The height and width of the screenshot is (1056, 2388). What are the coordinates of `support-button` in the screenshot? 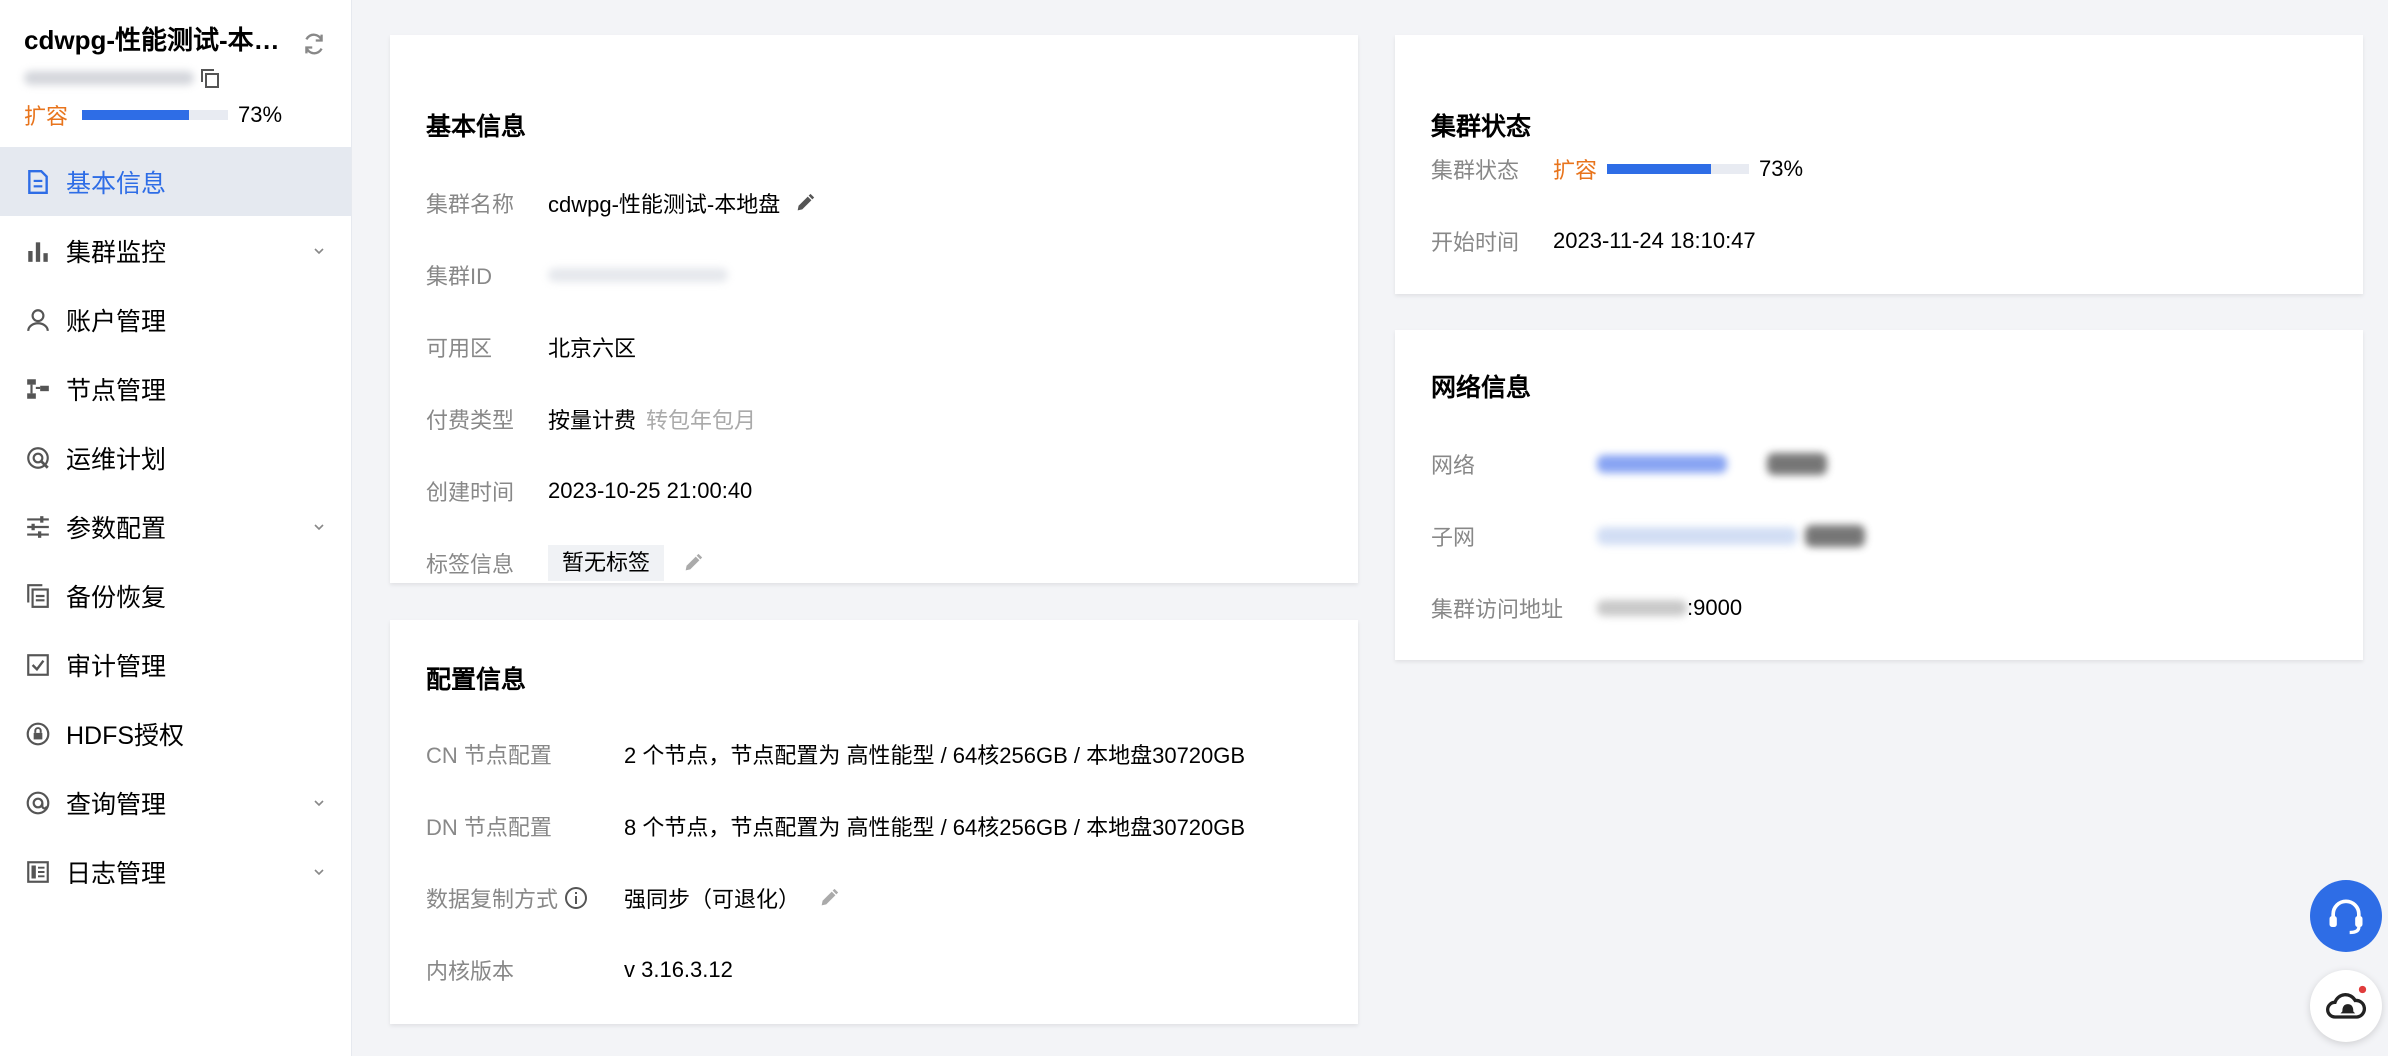 It's located at (2346, 916).